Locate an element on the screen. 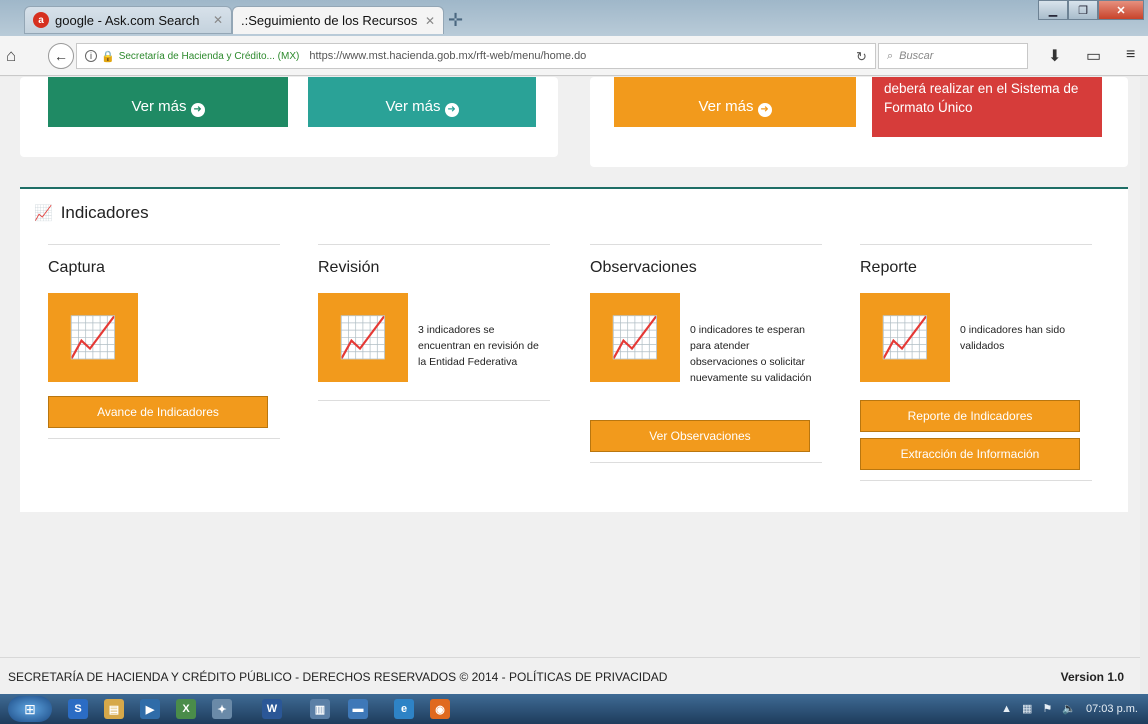 This screenshot has width=1148, height=724. summary-tile-teal: Ver más ➜ is located at coordinates (422, 102).